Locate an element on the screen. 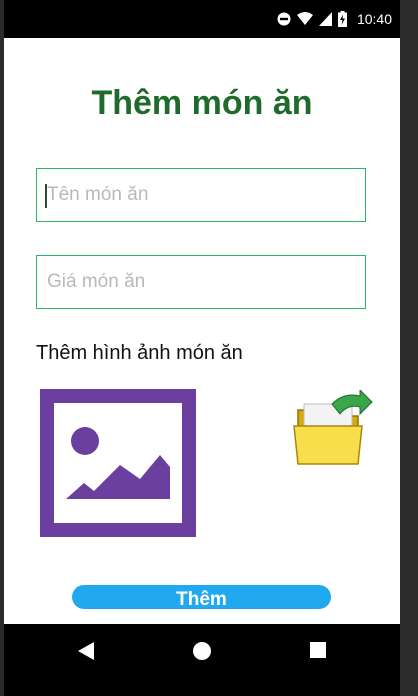  signal-icon is located at coordinates (325, 19).